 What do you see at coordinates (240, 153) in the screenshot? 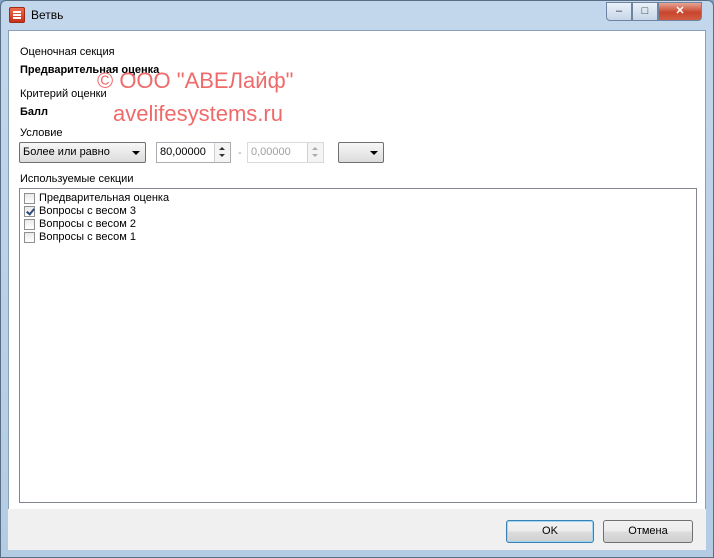
I see `range-dash: -` at bounding box center [240, 153].